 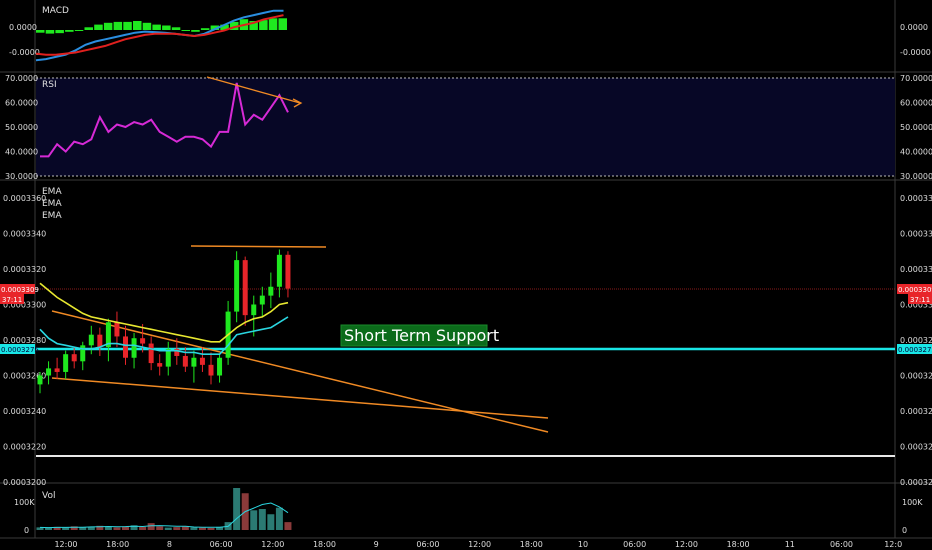 I want to click on vol-title: Vol, so click(x=48, y=496).